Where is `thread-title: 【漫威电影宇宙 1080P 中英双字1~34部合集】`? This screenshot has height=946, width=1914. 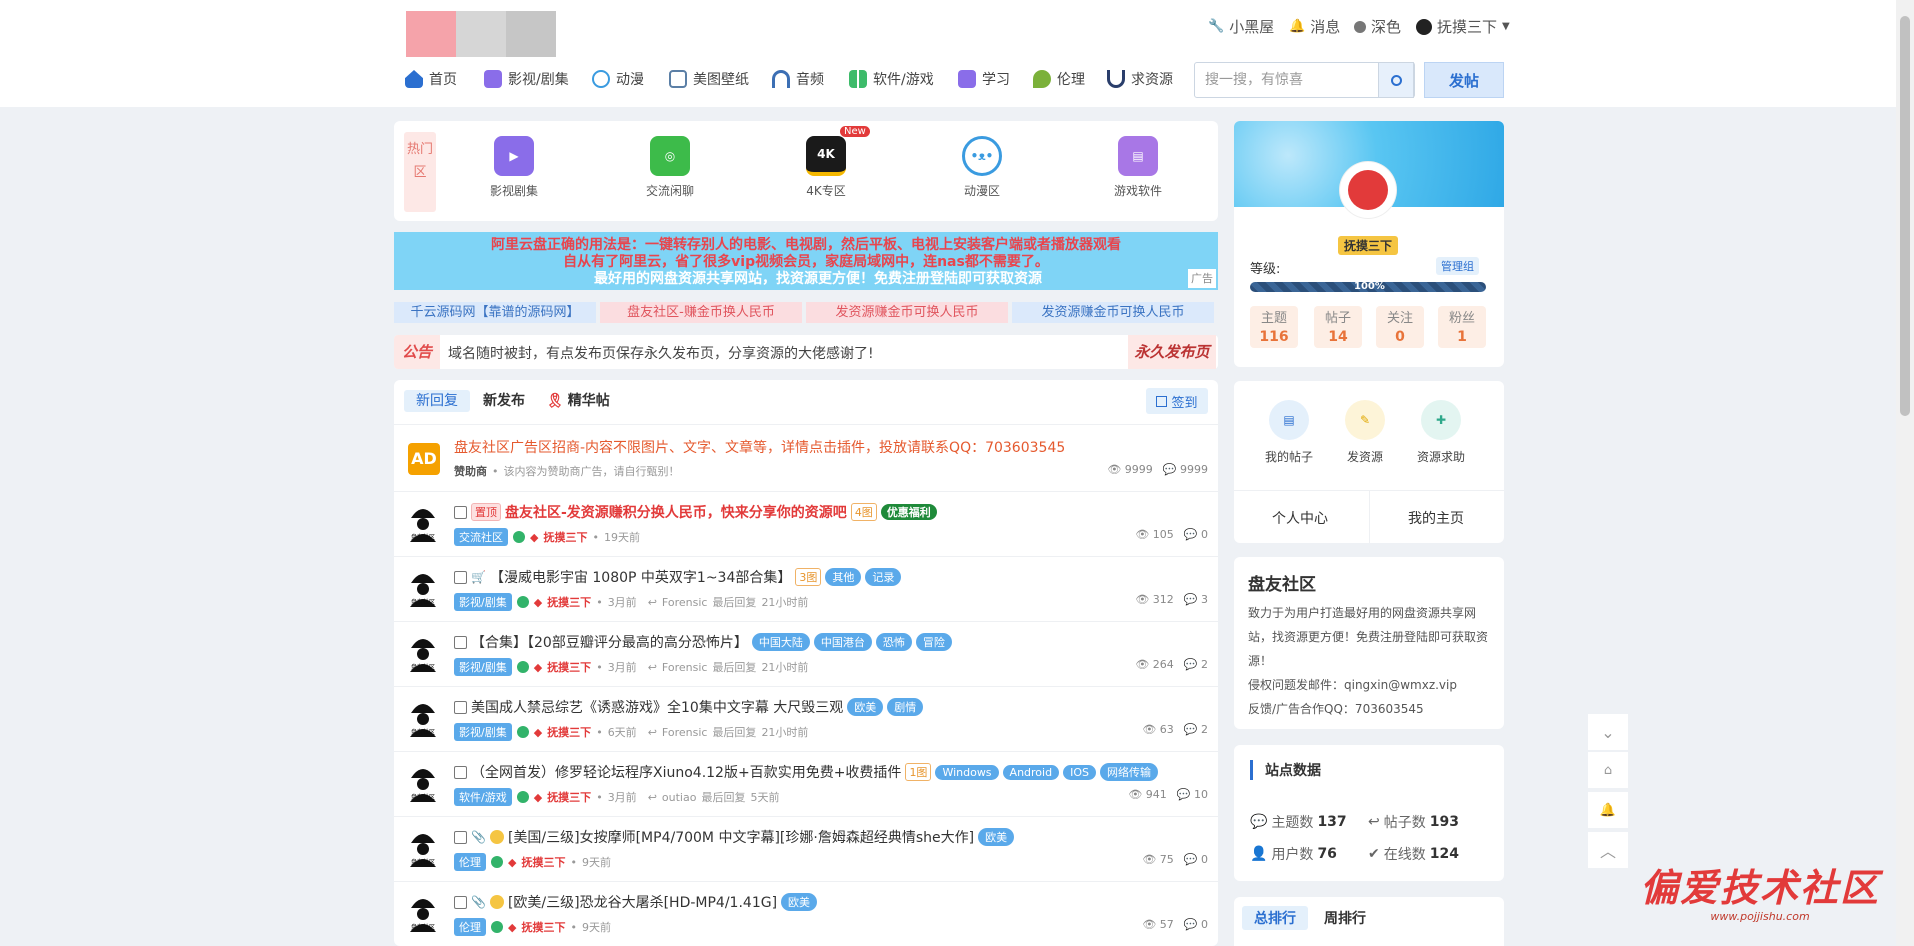
thread-title: 【漫威电影宇宙 1080P 中英双字1~34部合集】 is located at coordinates (640, 577).